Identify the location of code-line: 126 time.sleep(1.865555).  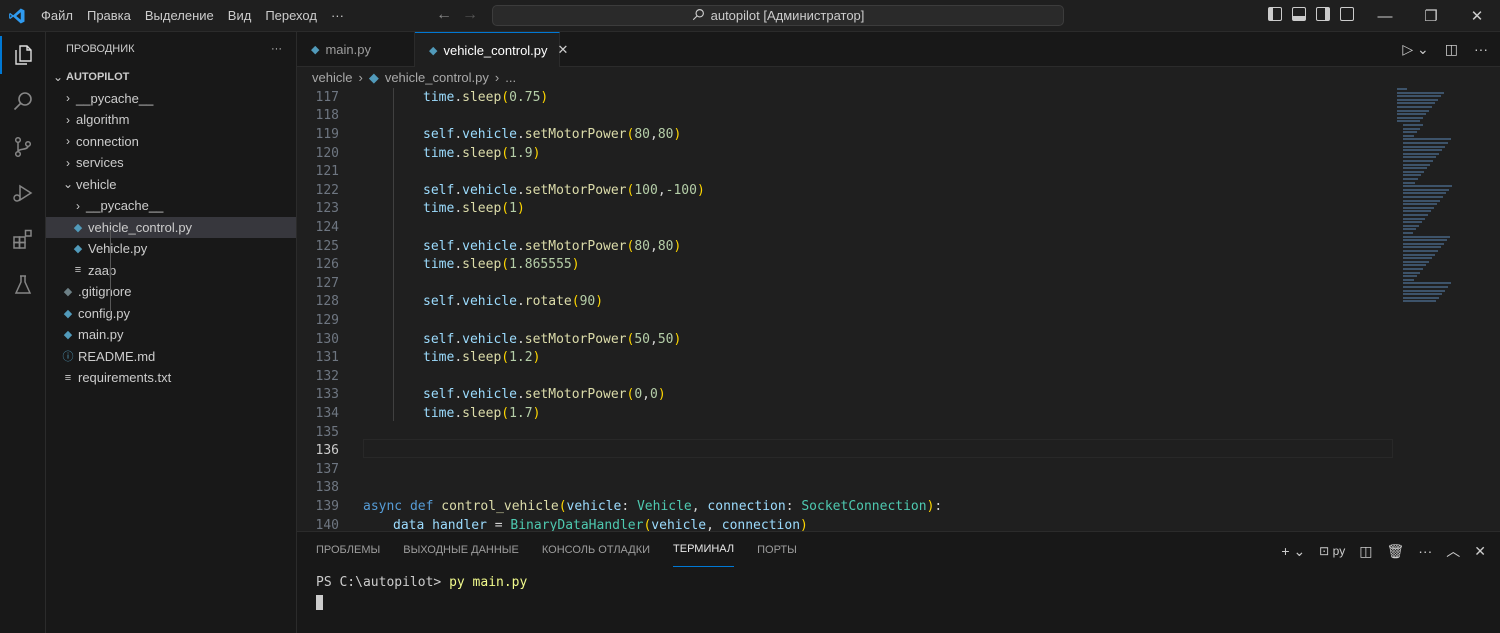
(847, 264).